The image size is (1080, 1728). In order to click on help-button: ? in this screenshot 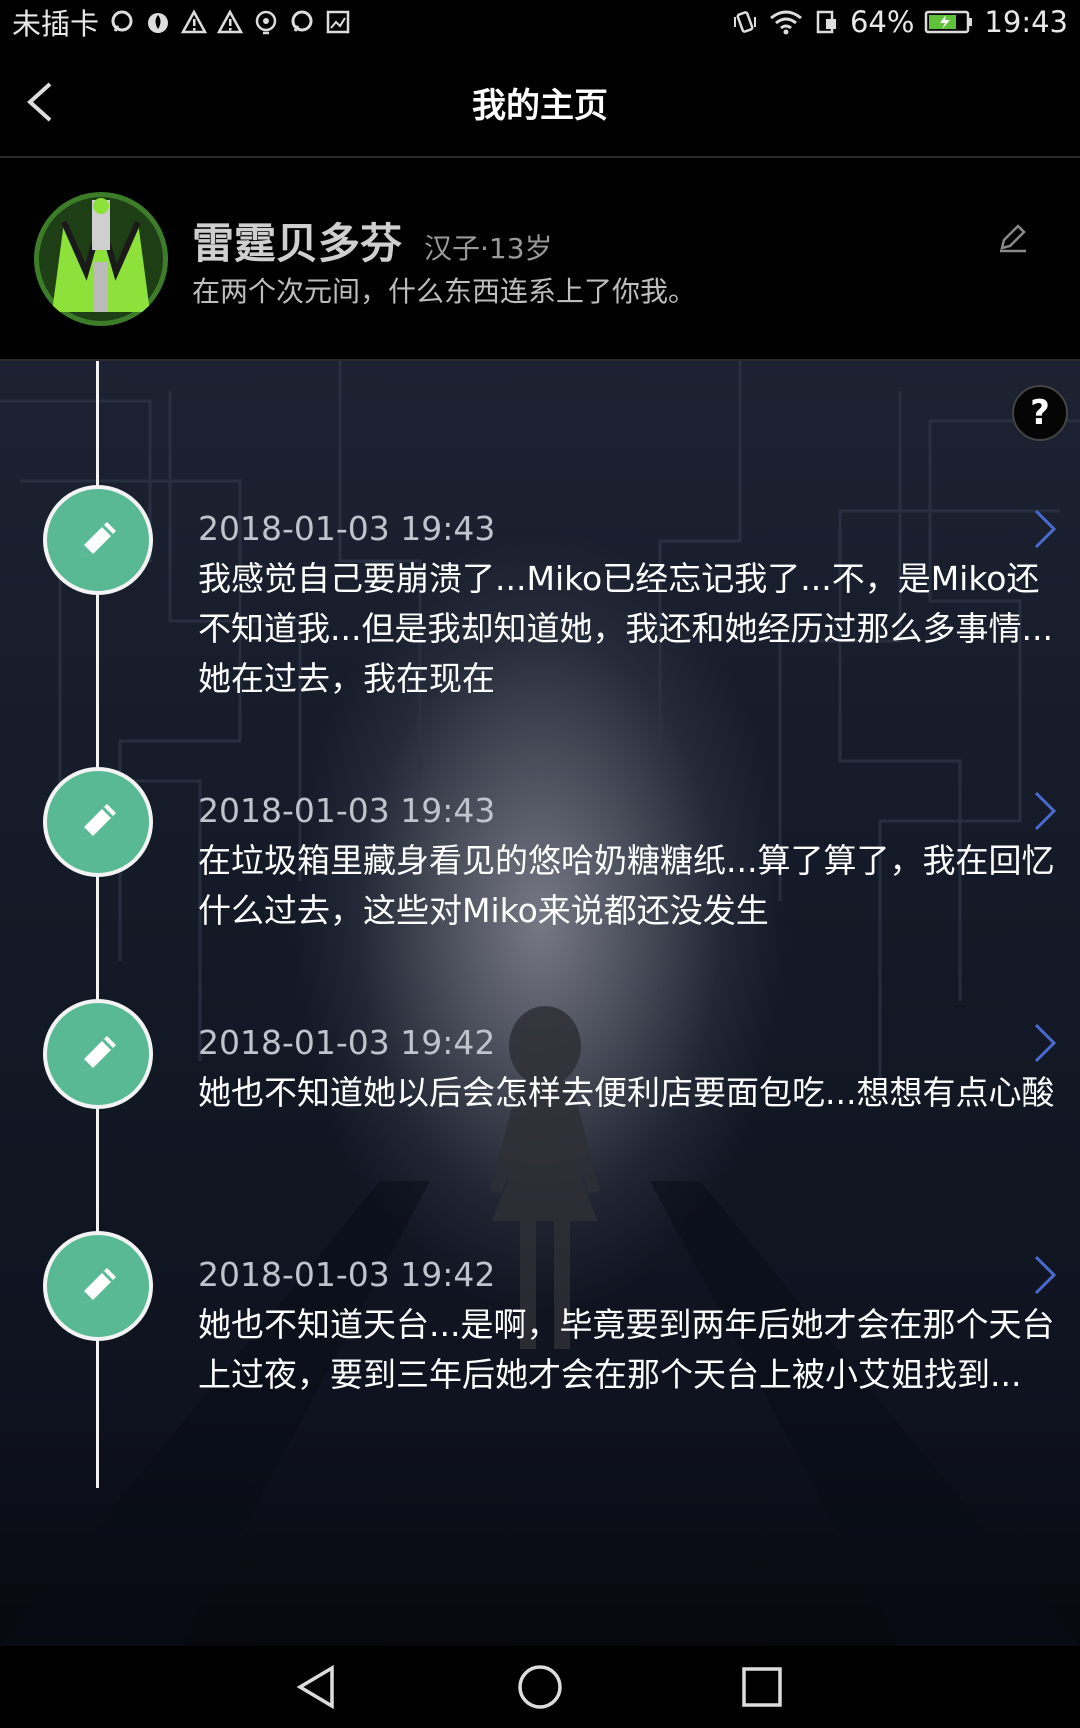, I will do `click(1040, 413)`.